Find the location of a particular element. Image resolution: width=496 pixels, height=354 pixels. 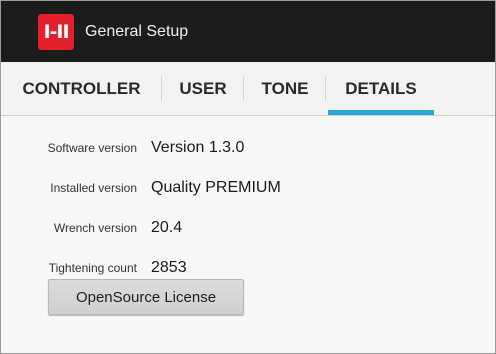

installed-version-value: Quality PREMIUM is located at coordinates (216, 187).